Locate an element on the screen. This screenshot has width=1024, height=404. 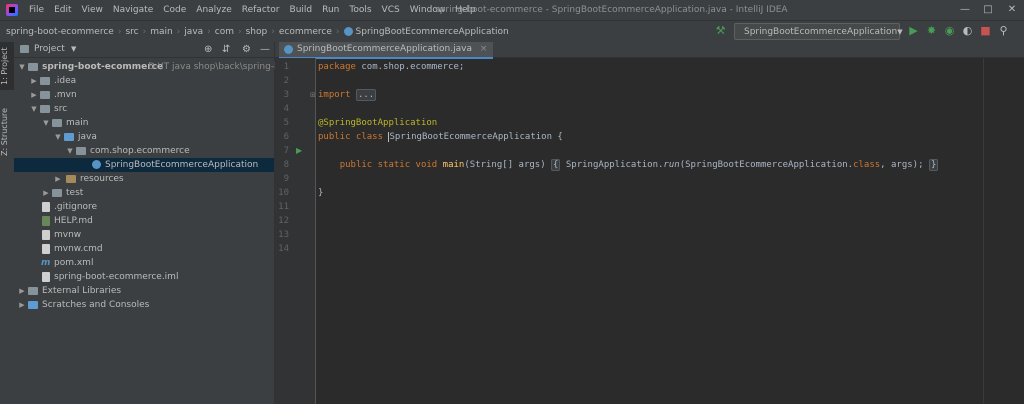
breadcrumb-project: spring-boot-ecommerce is located at coordinates (60, 32).